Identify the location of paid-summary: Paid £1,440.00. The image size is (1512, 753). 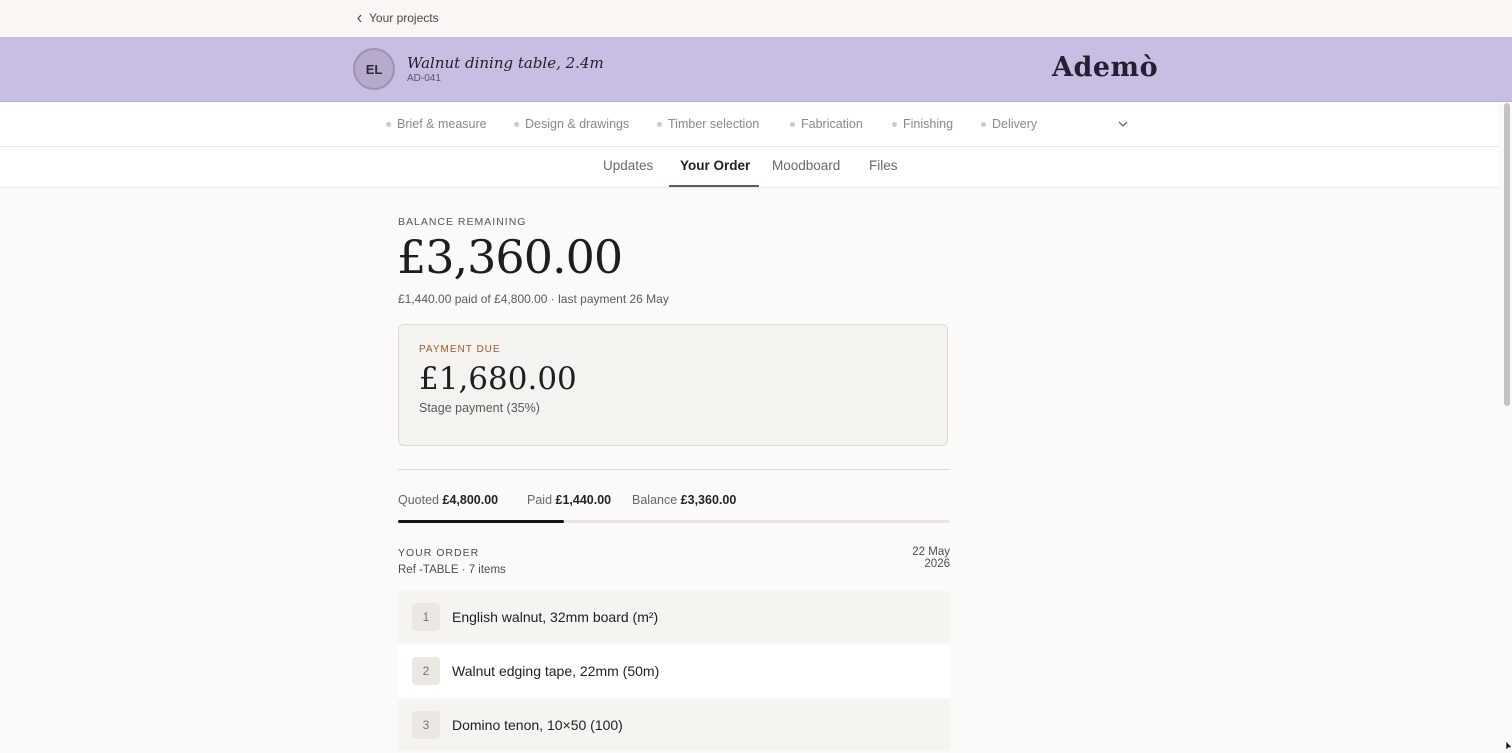
(569, 500).